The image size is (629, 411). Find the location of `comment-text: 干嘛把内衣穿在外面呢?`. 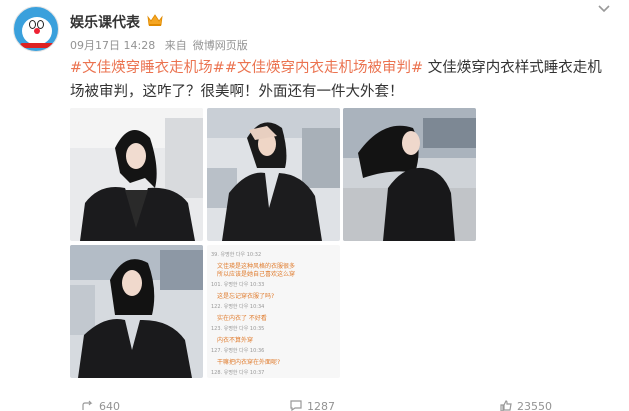

comment-text: 干嘛把内衣穿在外面呢? is located at coordinates (249, 362).